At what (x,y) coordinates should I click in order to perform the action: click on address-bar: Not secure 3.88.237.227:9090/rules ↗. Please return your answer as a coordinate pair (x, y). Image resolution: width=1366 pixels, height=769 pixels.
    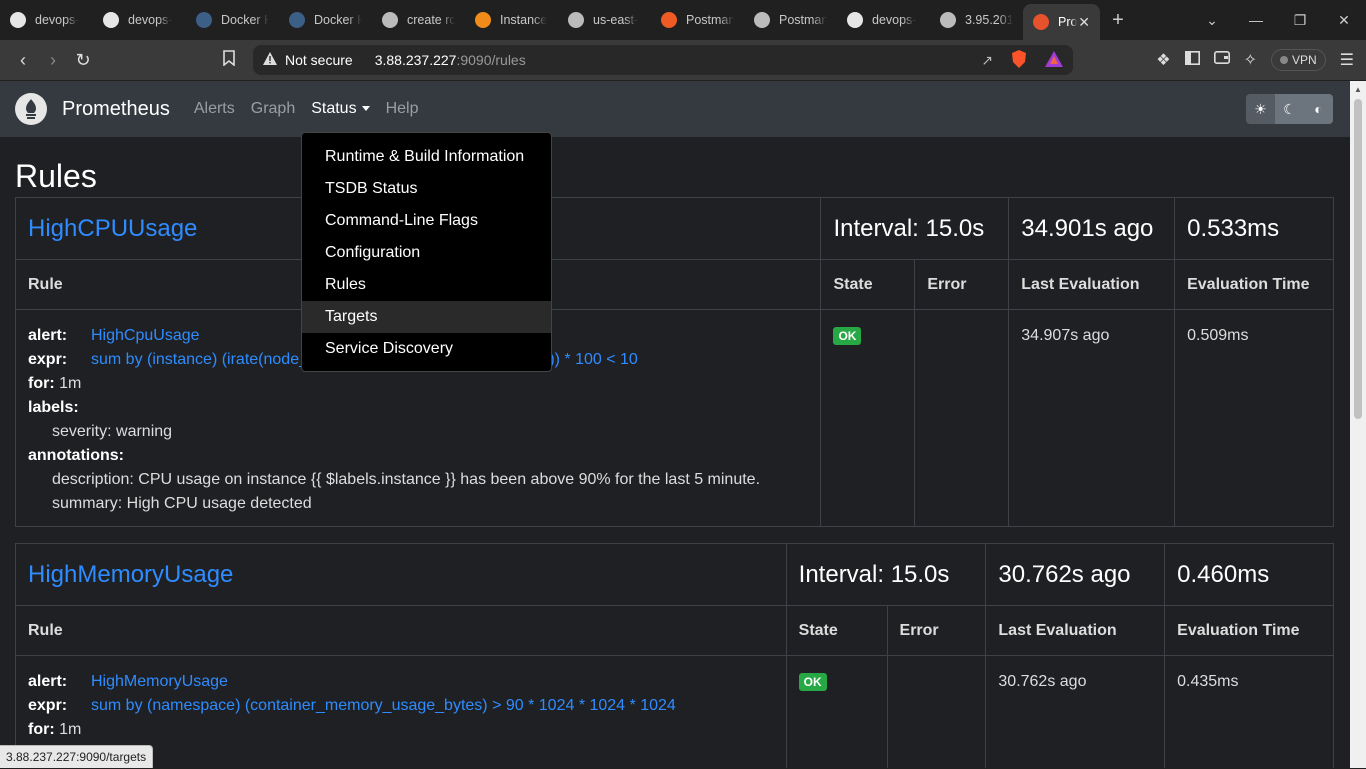
    Looking at the image, I should click on (663, 60).